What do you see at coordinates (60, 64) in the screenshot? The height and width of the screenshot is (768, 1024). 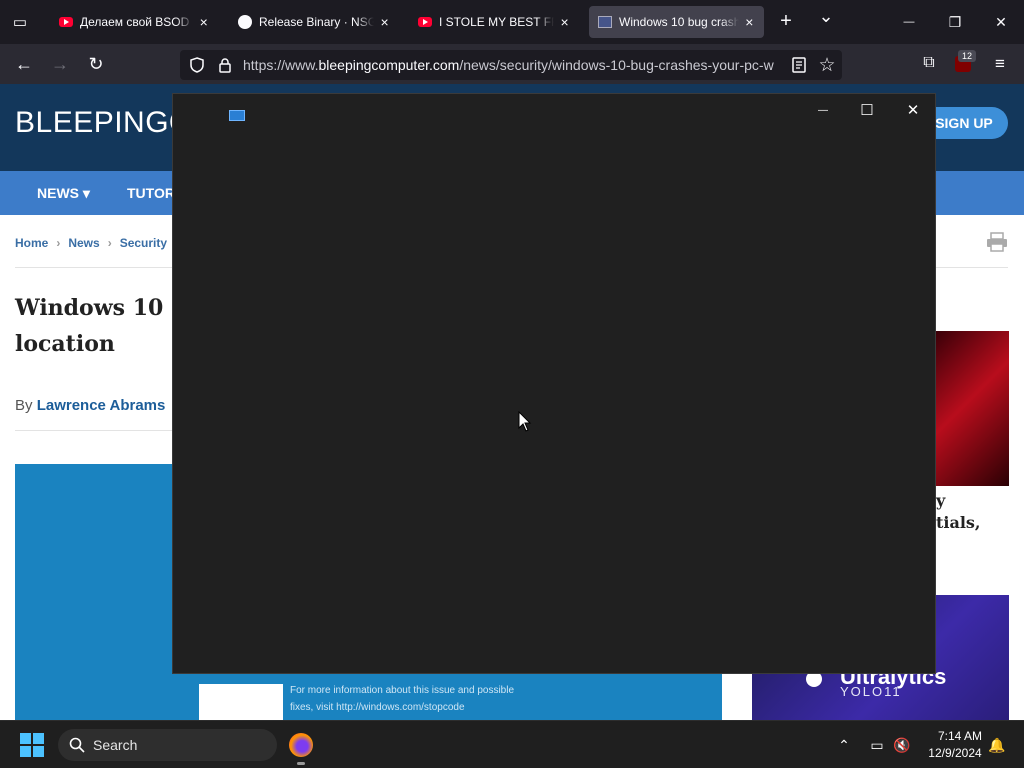 I see `forward-button: →` at bounding box center [60, 64].